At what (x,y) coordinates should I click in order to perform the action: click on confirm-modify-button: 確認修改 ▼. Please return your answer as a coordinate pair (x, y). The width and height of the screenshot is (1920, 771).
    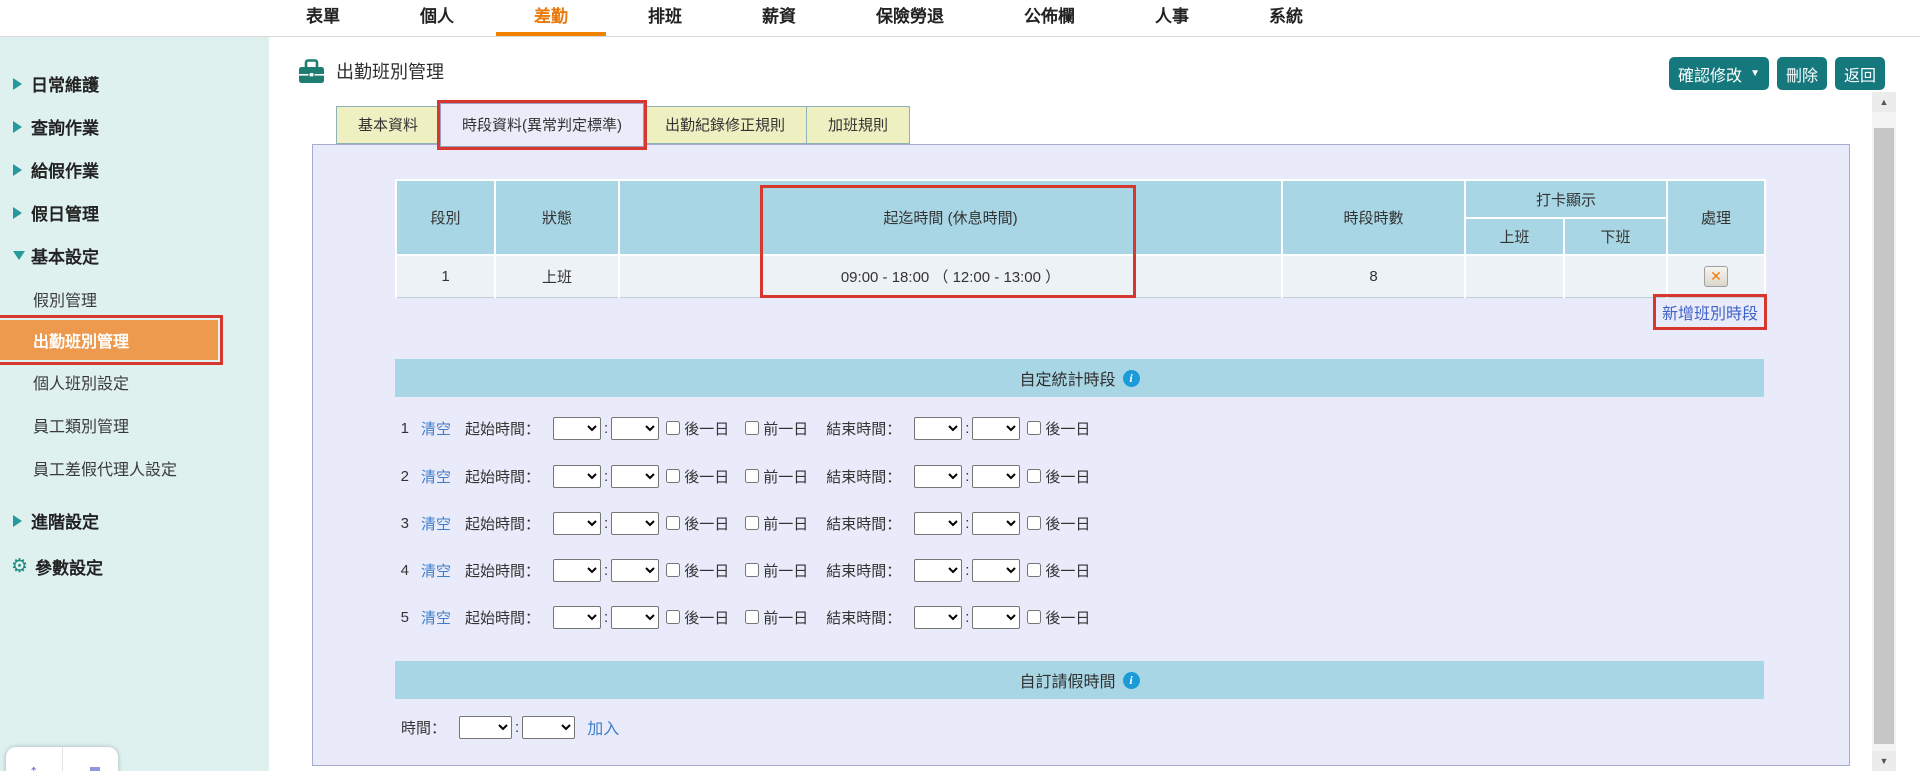
    Looking at the image, I should click on (1719, 73).